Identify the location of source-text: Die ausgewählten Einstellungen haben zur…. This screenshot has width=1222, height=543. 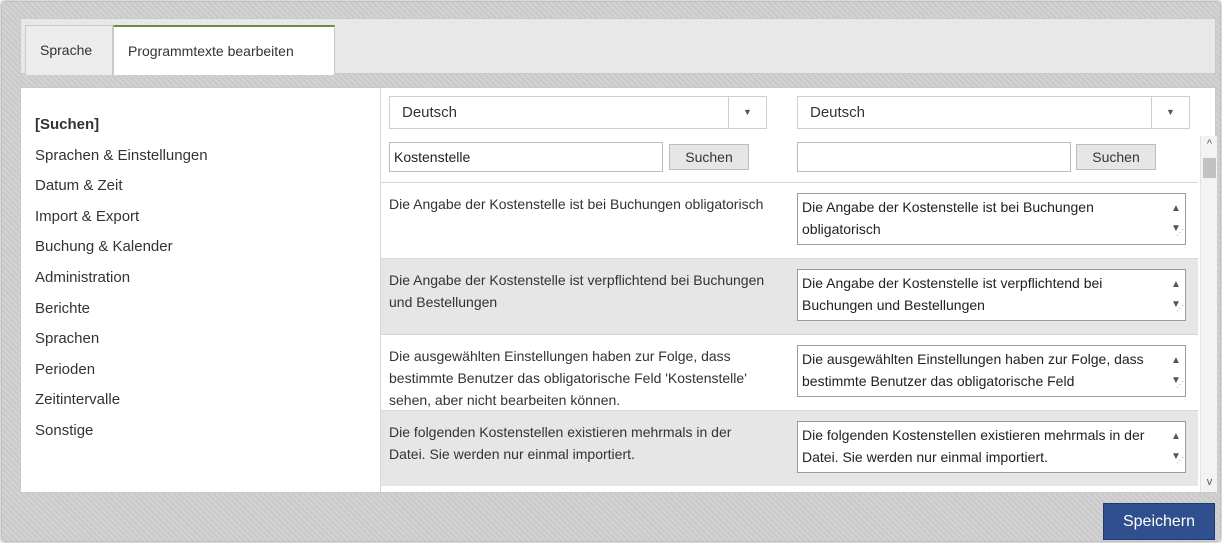
(568, 378).